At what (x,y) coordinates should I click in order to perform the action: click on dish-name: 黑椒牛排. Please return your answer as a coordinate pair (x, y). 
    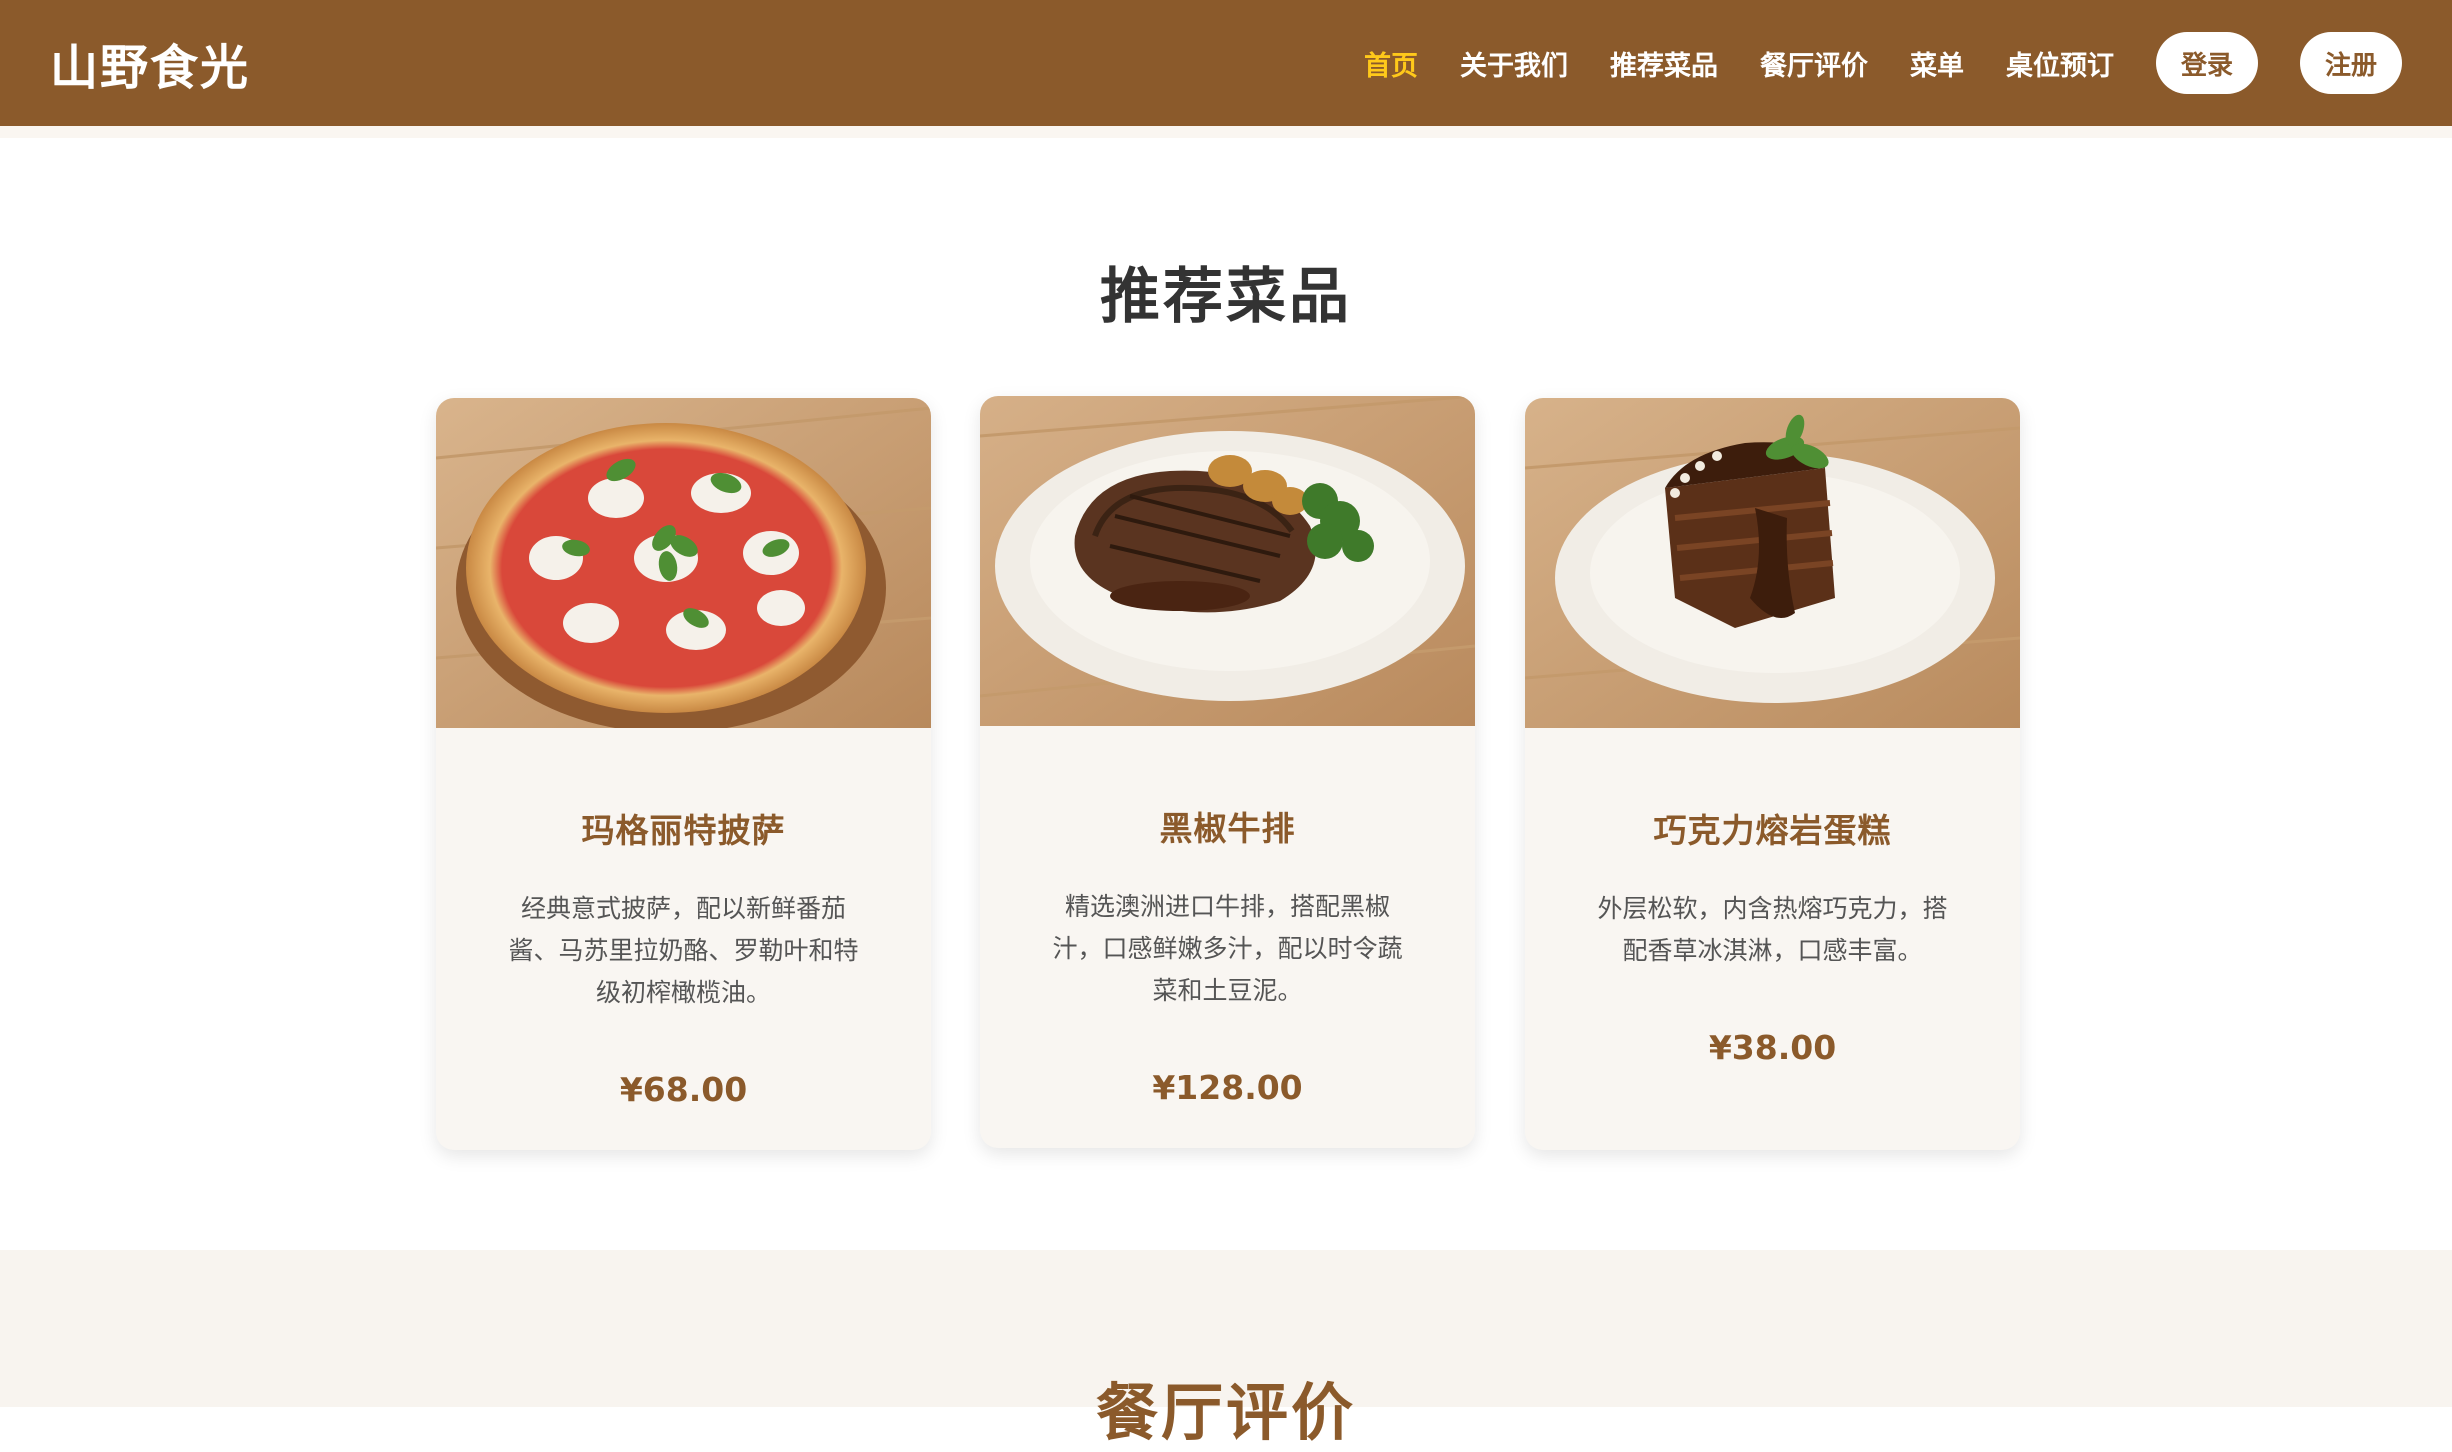
    Looking at the image, I should click on (1227, 828).